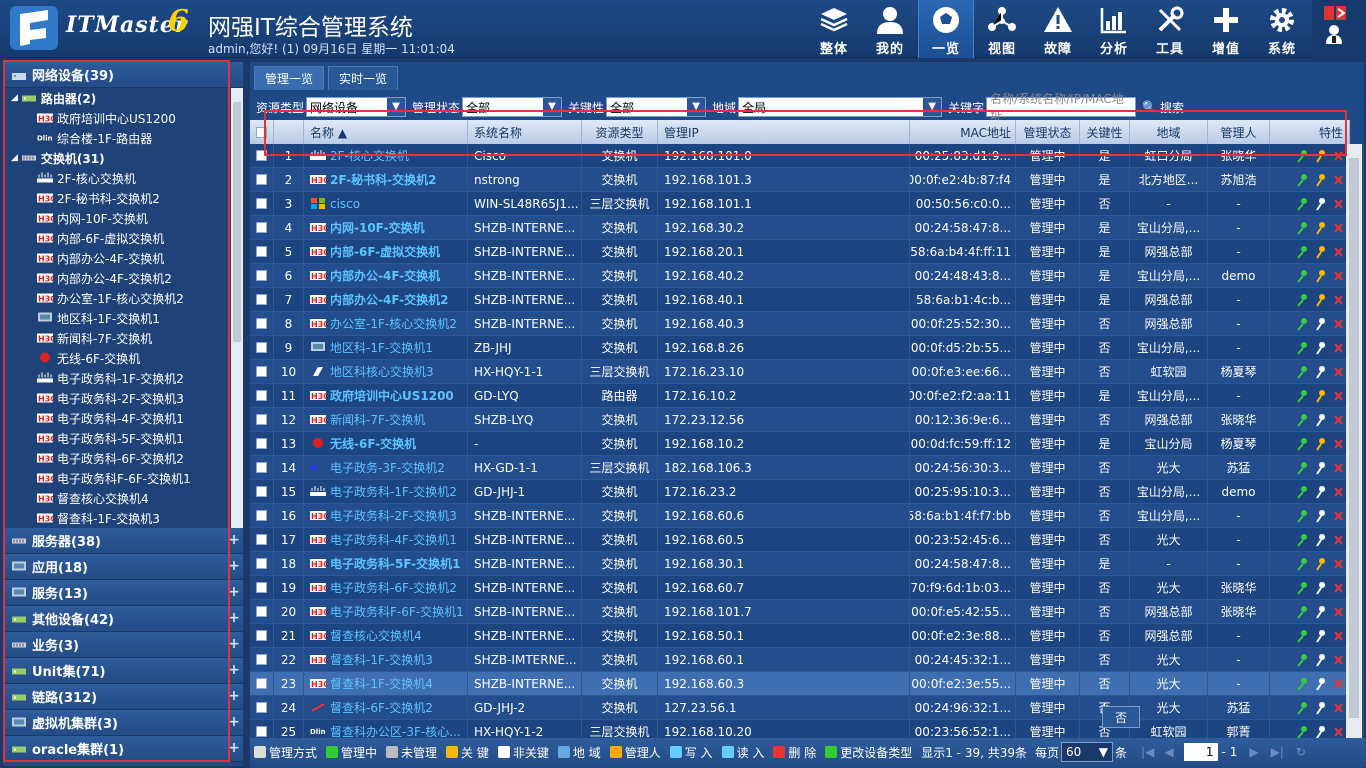 This screenshot has width=1366, height=768. I want to click on filter-select: 全局 ▼, so click(840, 107).